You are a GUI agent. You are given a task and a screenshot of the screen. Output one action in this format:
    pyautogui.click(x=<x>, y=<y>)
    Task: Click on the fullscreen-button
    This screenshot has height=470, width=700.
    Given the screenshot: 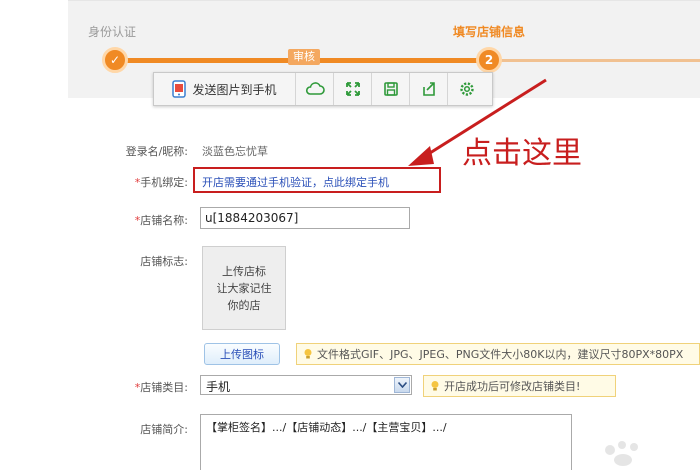 What is the action you would take?
    pyautogui.click(x=353, y=89)
    